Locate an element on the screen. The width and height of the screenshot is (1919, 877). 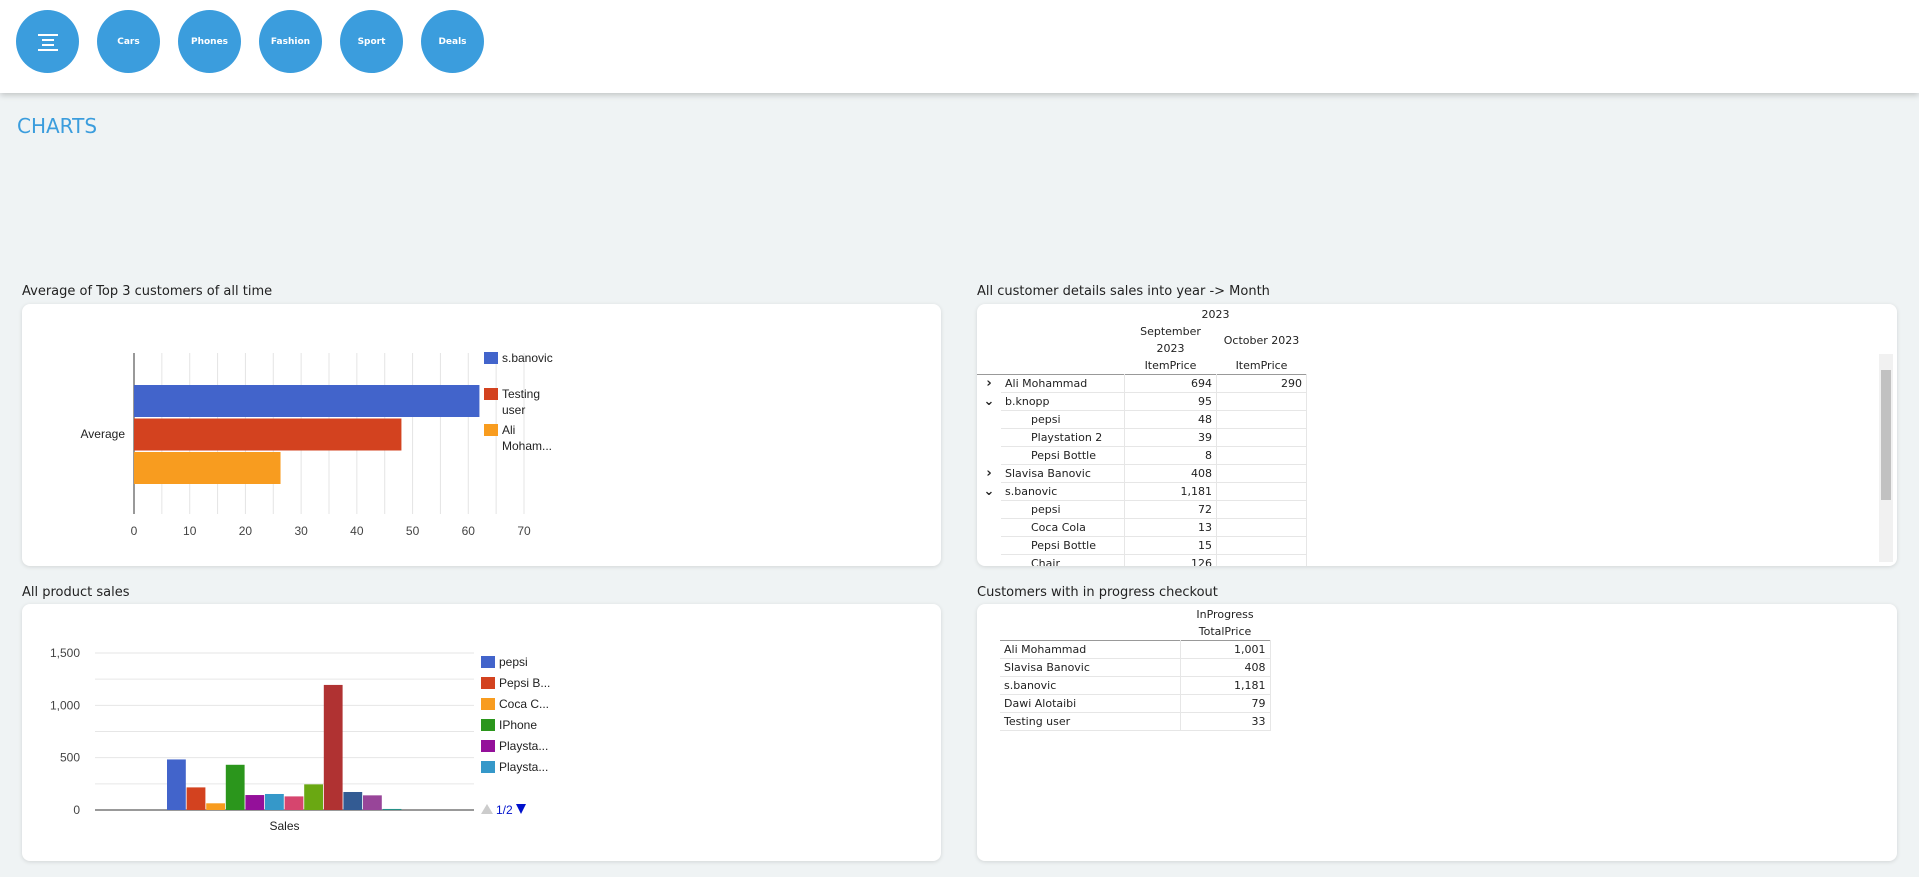
total-price: 1,181 is located at coordinates (1225, 685).